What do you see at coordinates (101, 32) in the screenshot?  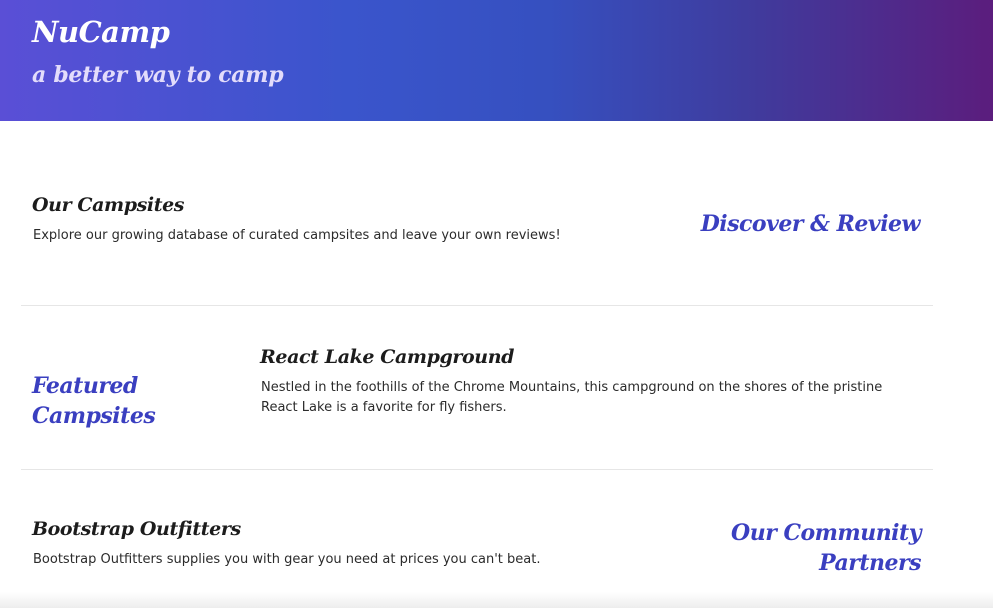 I see `brand-title: NuCamp` at bounding box center [101, 32].